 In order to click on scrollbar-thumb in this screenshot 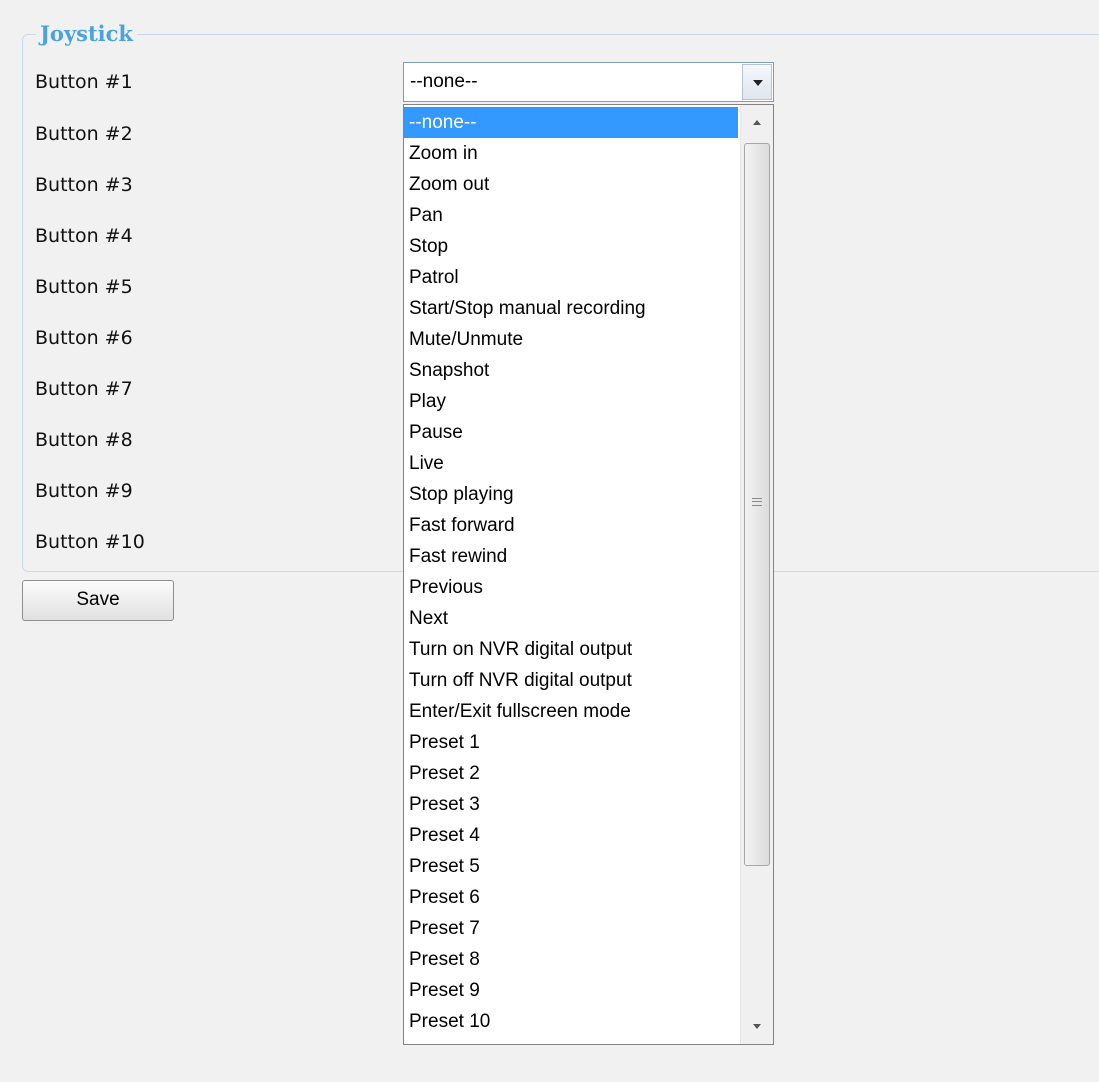, I will do `click(757, 504)`.